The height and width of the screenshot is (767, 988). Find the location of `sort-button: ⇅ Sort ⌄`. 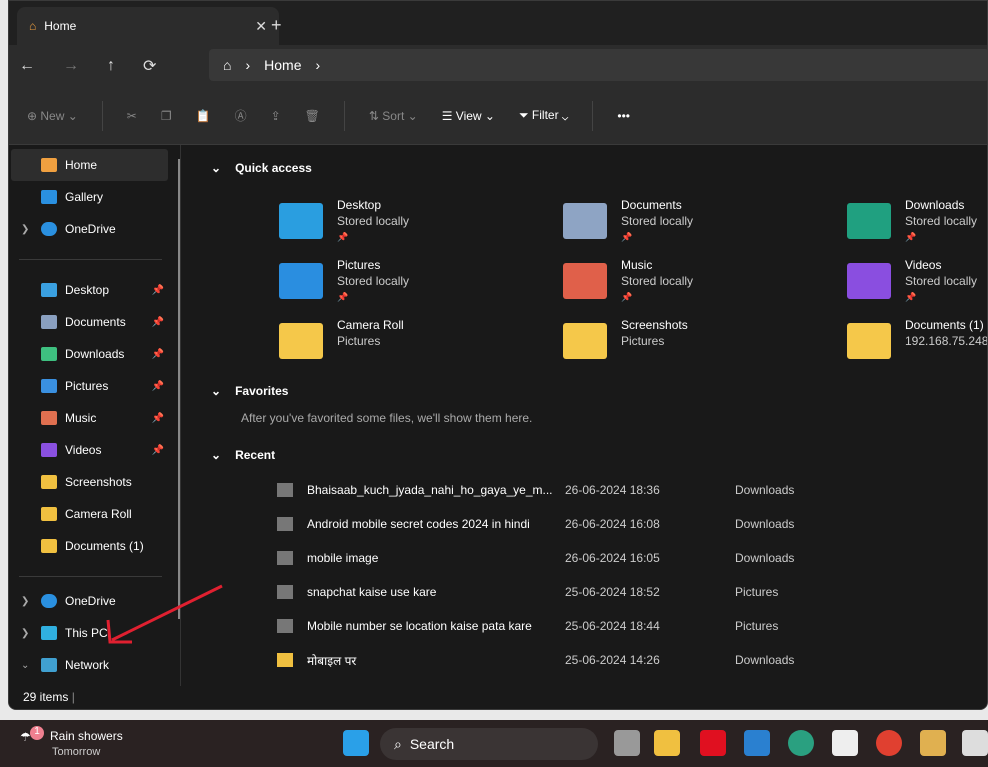

sort-button: ⇅ Sort ⌄ is located at coordinates (393, 116).